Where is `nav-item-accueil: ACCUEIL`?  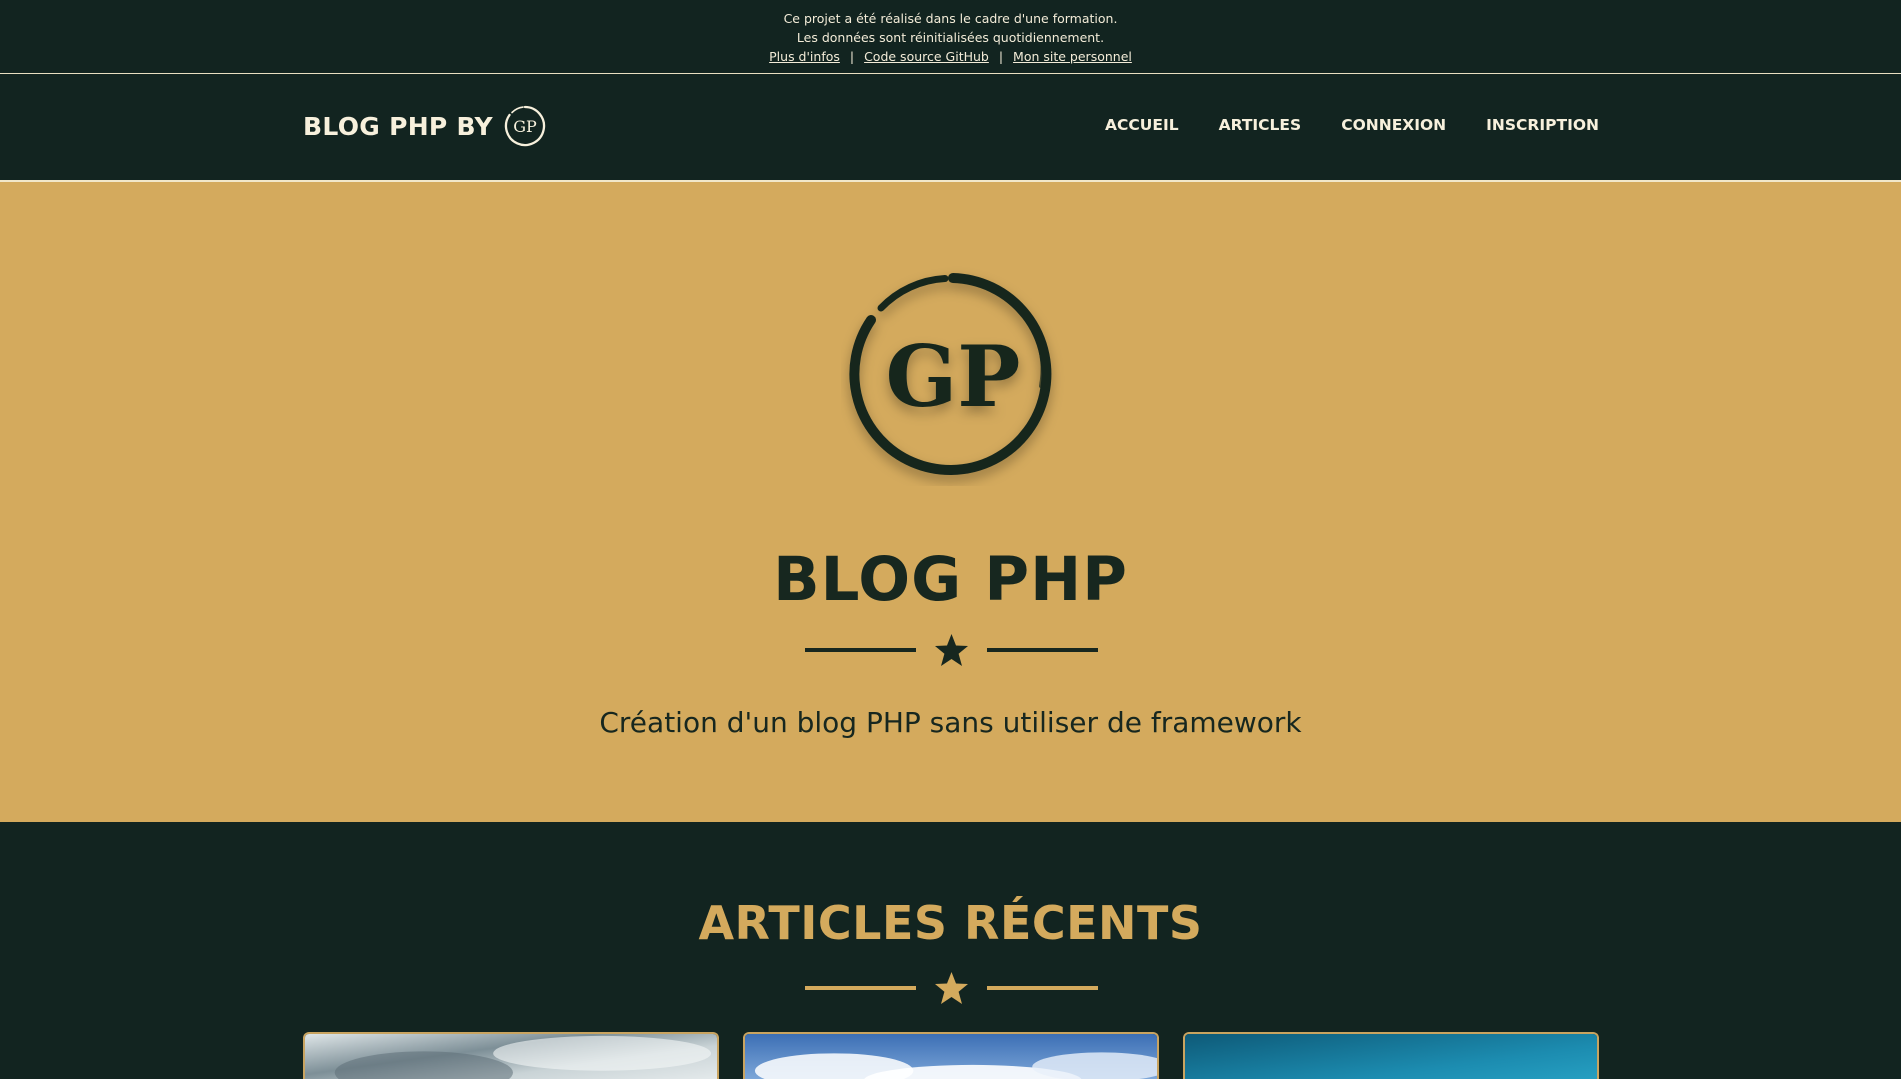
nav-item-accueil: ACCUEIL is located at coordinates (1142, 125).